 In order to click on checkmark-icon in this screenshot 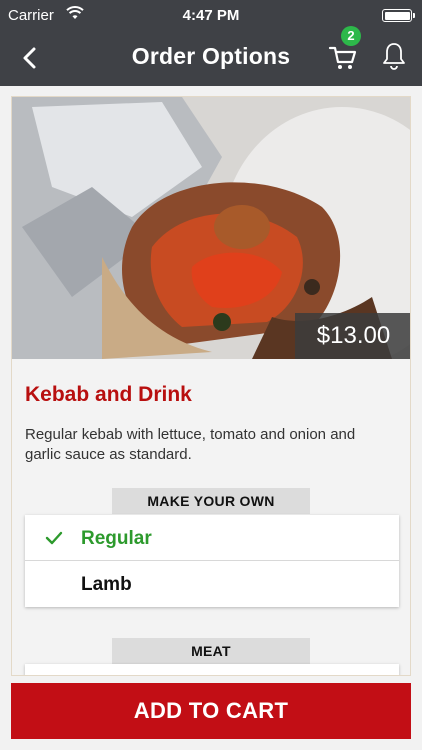, I will do `click(54, 538)`.